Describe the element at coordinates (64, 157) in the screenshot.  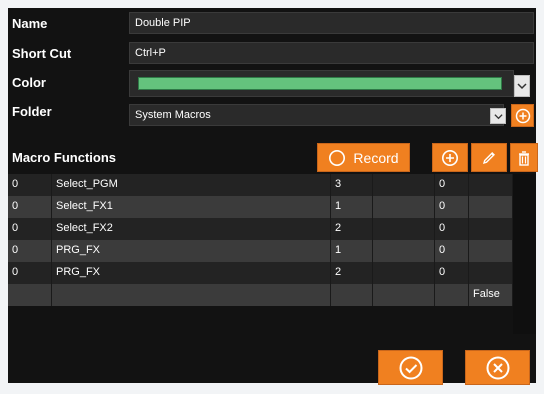
I see `macro-functions-label: Macro Functions` at that location.